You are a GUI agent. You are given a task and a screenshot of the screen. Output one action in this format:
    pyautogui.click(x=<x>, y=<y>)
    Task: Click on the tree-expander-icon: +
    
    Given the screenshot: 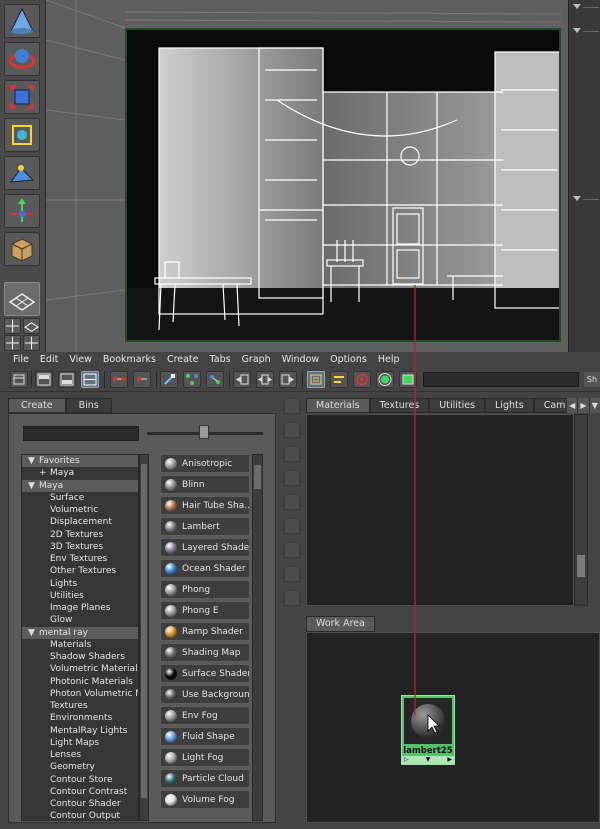 What is the action you would take?
    pyautogui.click(x=44, y=473)
    